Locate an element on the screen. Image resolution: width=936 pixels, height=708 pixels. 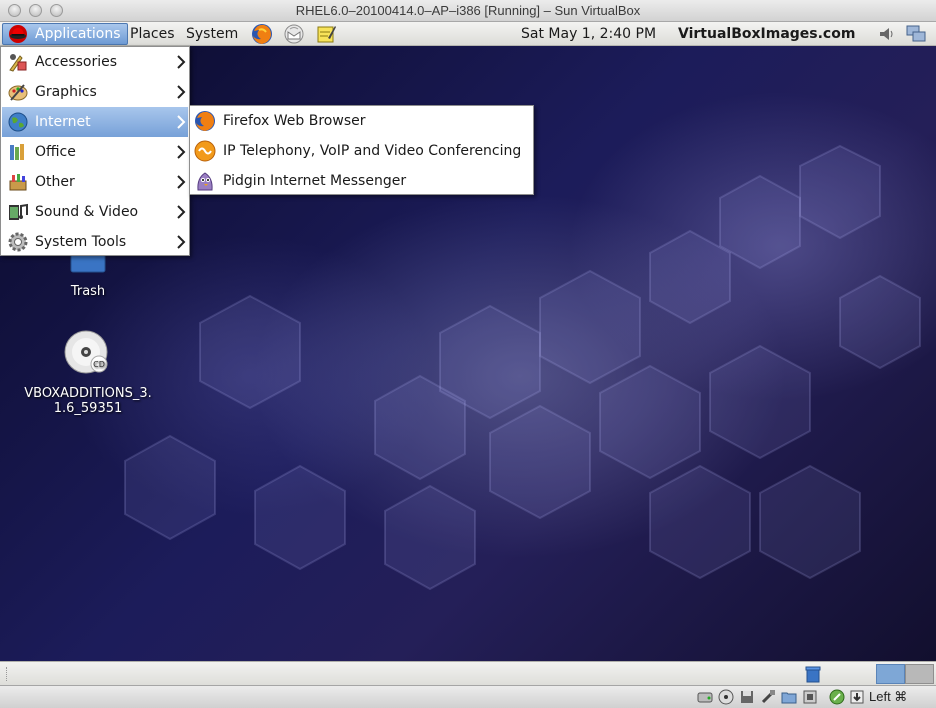
workspace-2-button is located at coordinates (919, 674).